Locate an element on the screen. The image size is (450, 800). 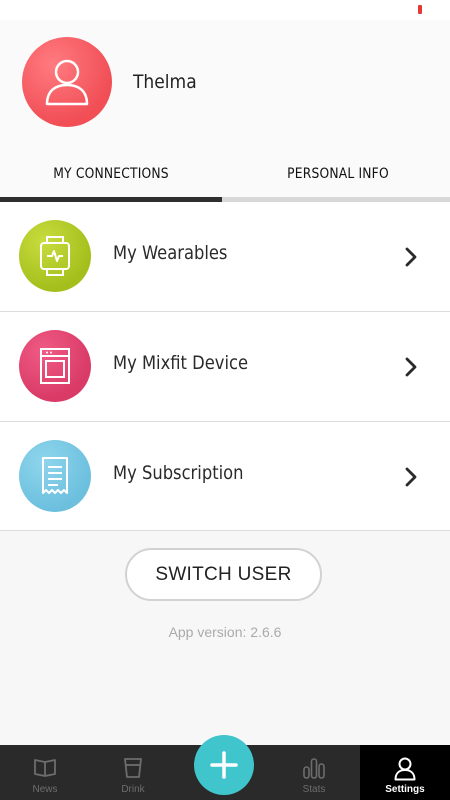
nav-label: Stats is located at coordinates (314, 789).